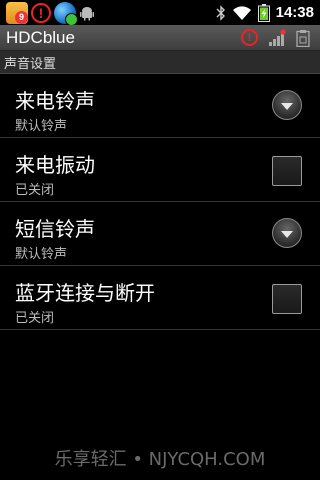  What do you see at coordinates (263, 12) in the screenshot?
I see `battery-charging-icon` at bounding box center [263, 12].